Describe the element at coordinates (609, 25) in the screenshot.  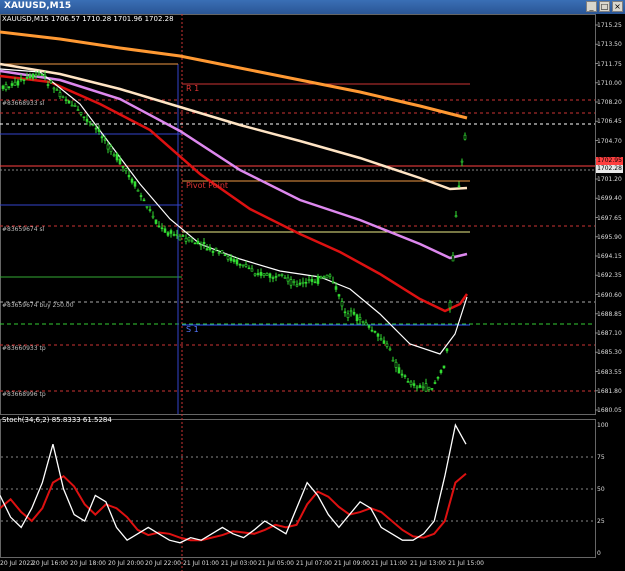
I see `price-tick-label: 1715.25` at that location.